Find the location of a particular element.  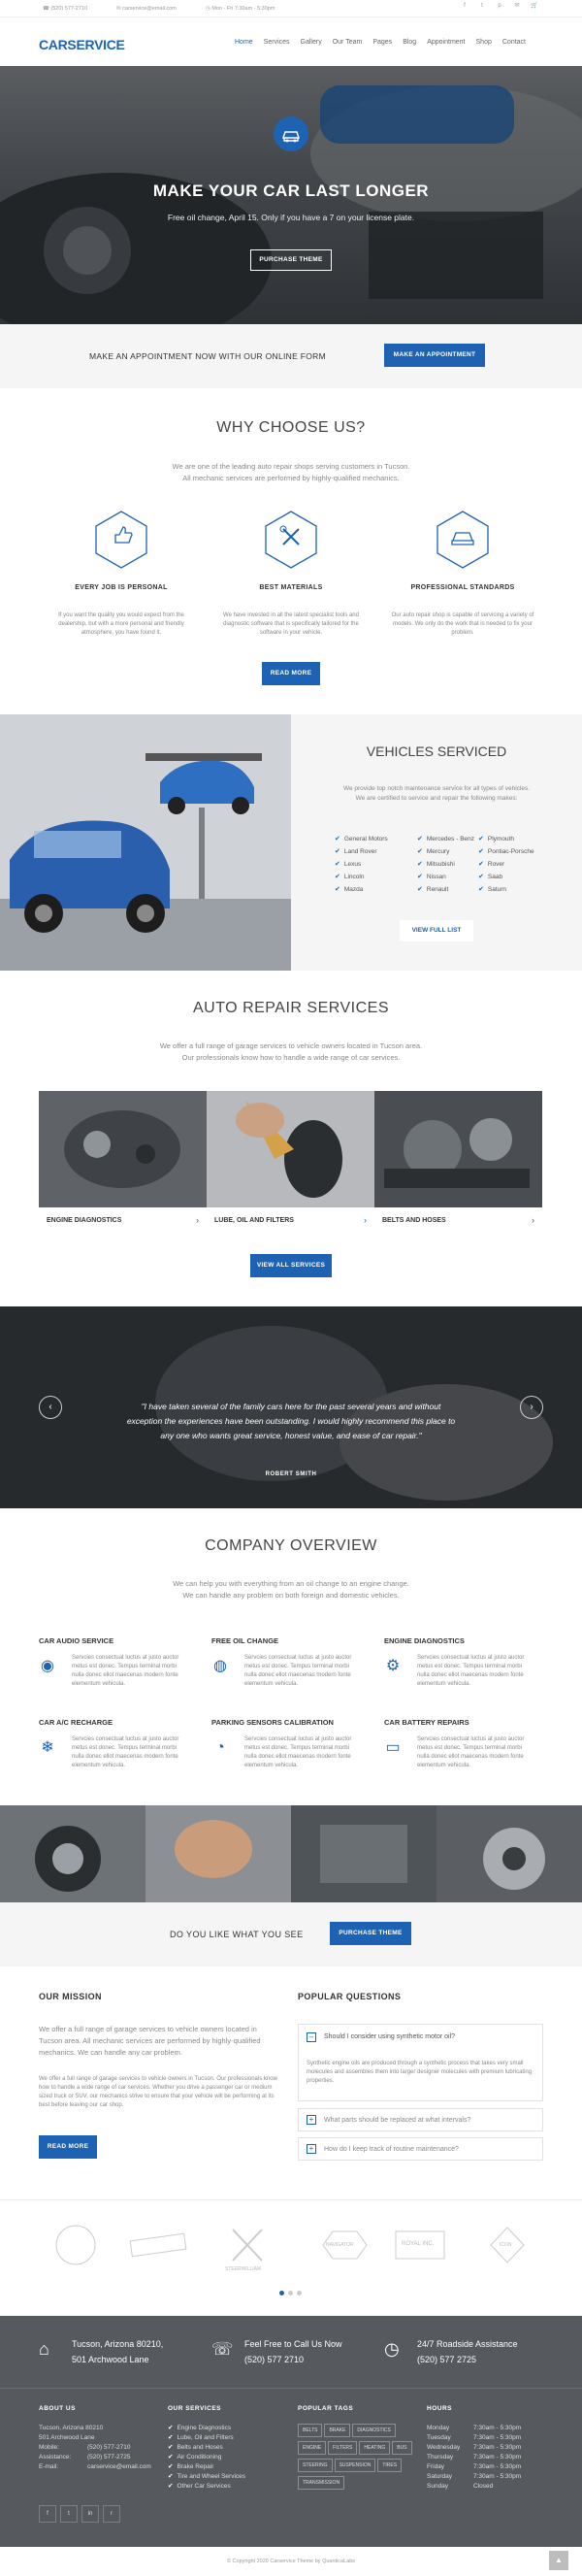

make-item: ✔ Saab is located at coordinates (490, 877).